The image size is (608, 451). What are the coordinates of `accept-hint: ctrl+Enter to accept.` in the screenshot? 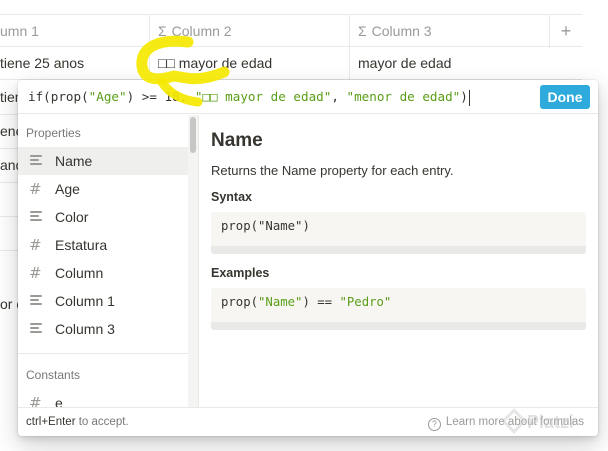 It's located at (77, 422).